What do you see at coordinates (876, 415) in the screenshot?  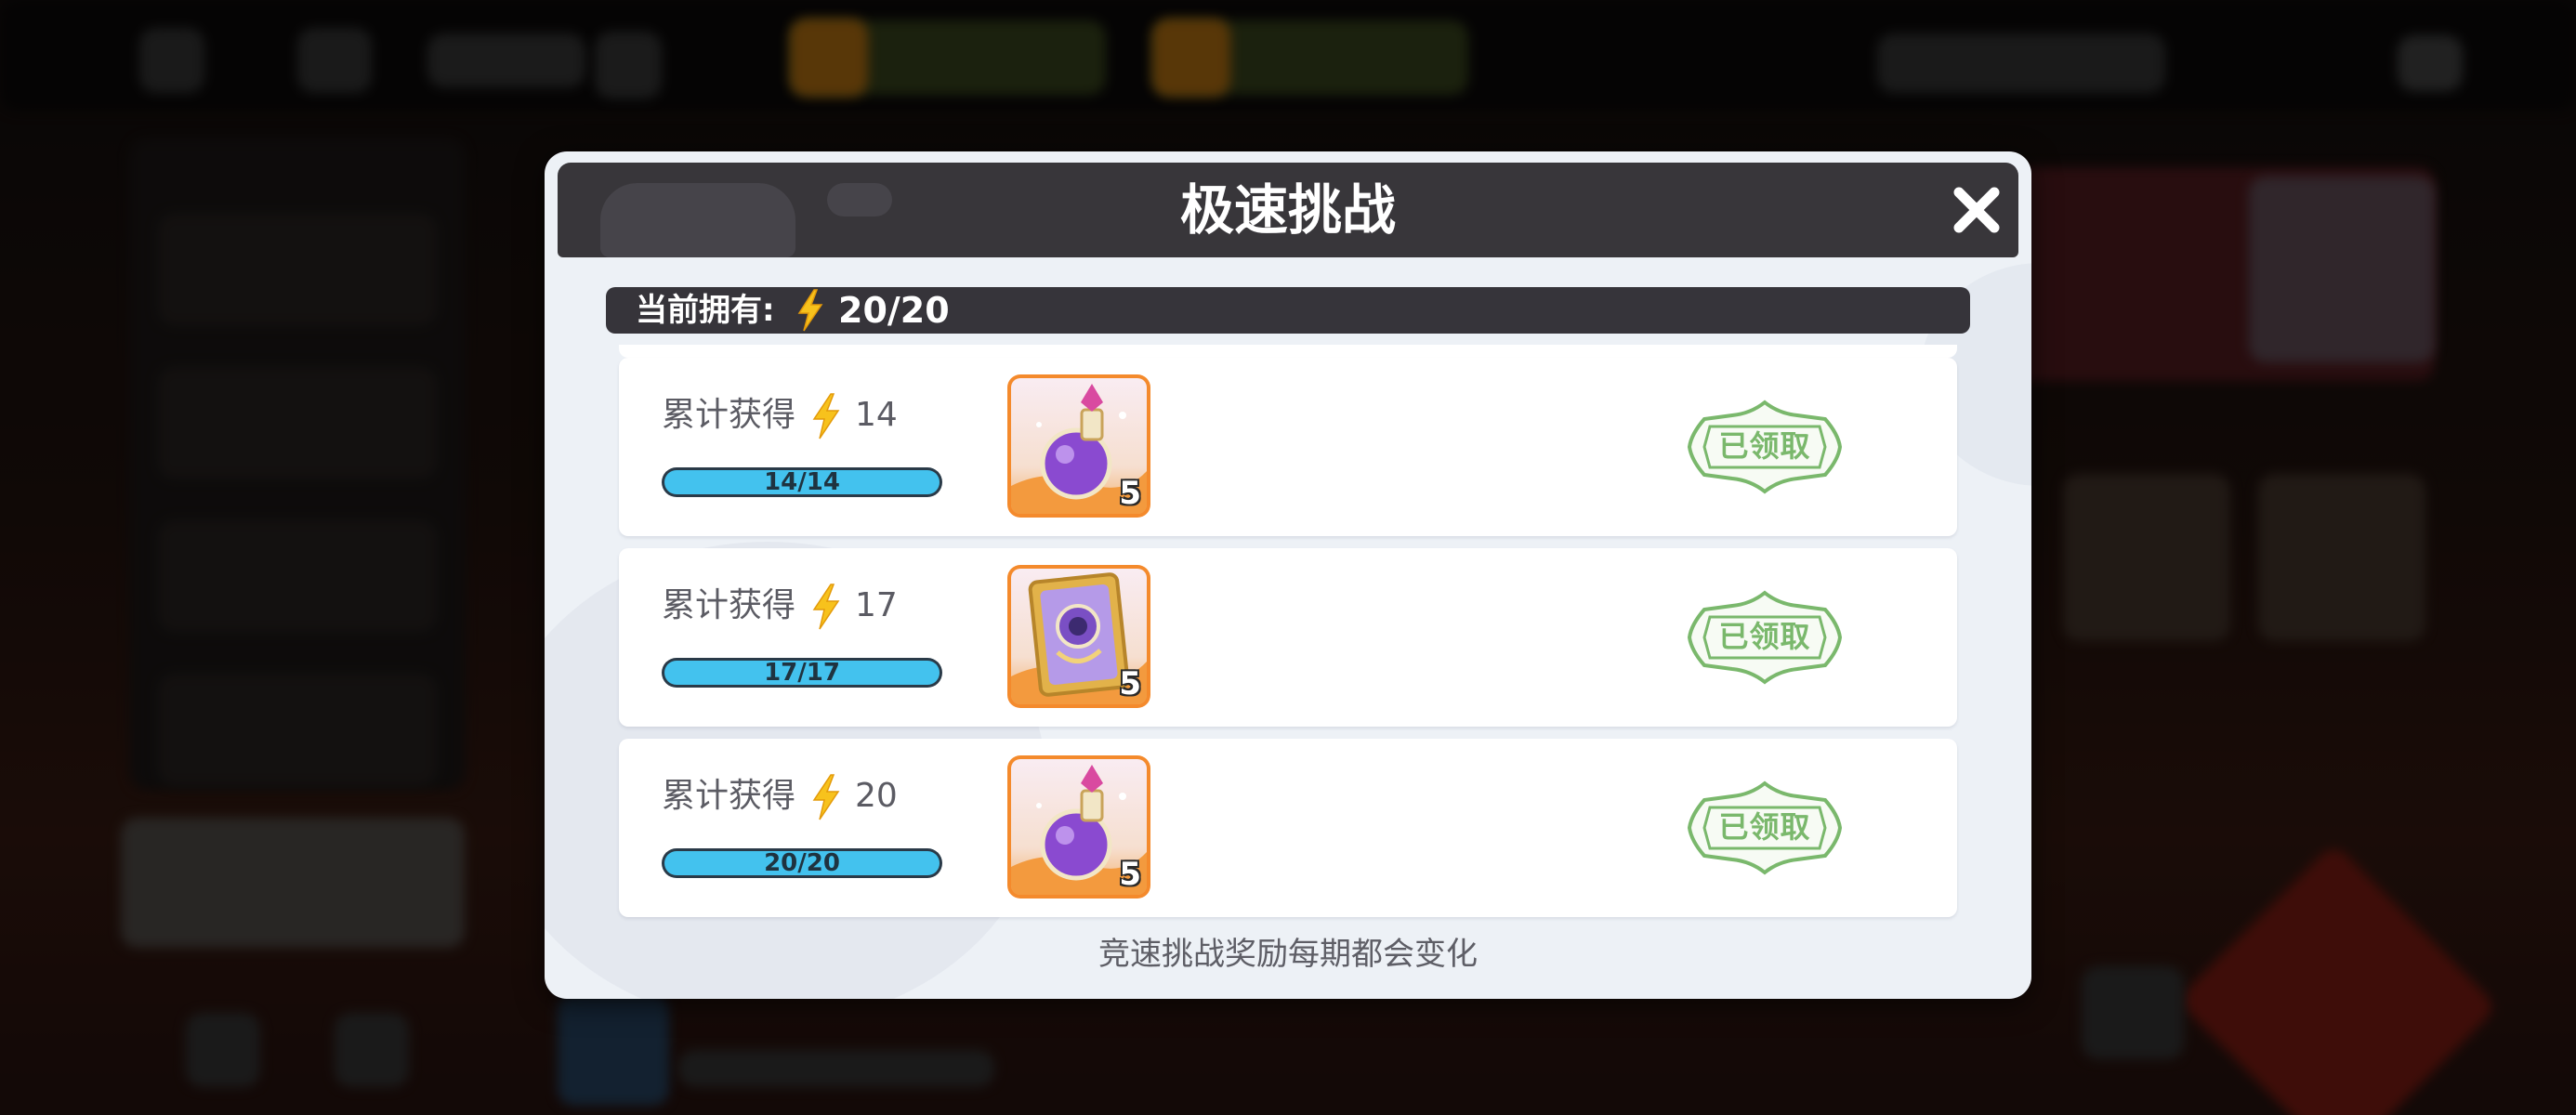 I see `row-target: 14` at bounding box center [876, 415].